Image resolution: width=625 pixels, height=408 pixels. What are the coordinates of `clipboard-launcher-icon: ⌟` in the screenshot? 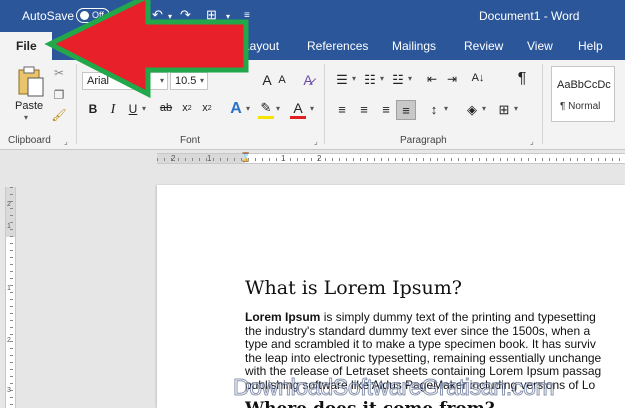 It's located at (66, 141).